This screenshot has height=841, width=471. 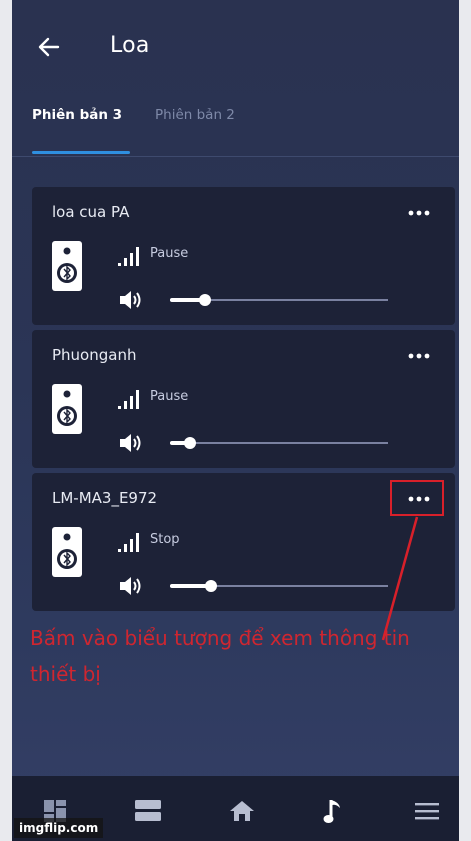 What do you see at coordinates (77, 115) in the screenshot?
I see `tab-phien-ban-3: Phiên bản 3` at bounding box center [77, 115].